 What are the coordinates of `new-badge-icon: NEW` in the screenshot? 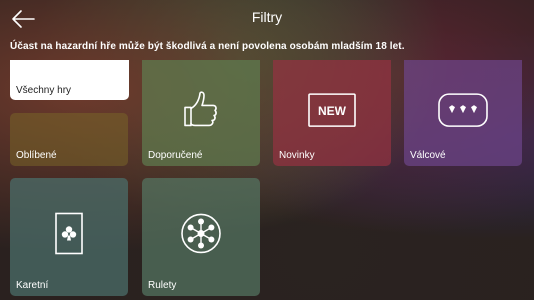 It's located at (332, 110).